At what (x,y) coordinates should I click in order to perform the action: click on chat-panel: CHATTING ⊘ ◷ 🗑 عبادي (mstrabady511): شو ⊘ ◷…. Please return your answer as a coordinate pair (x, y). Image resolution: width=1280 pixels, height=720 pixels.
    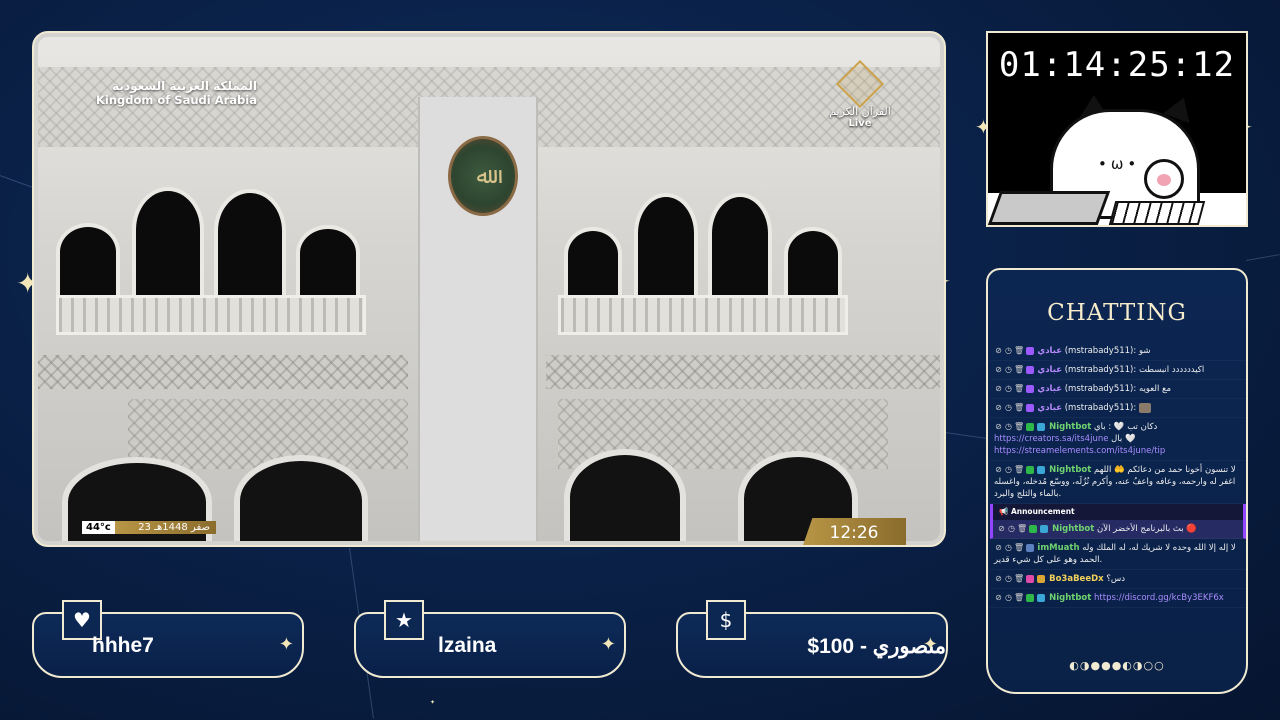
    Looking at the image, I should click on (1117, 481).